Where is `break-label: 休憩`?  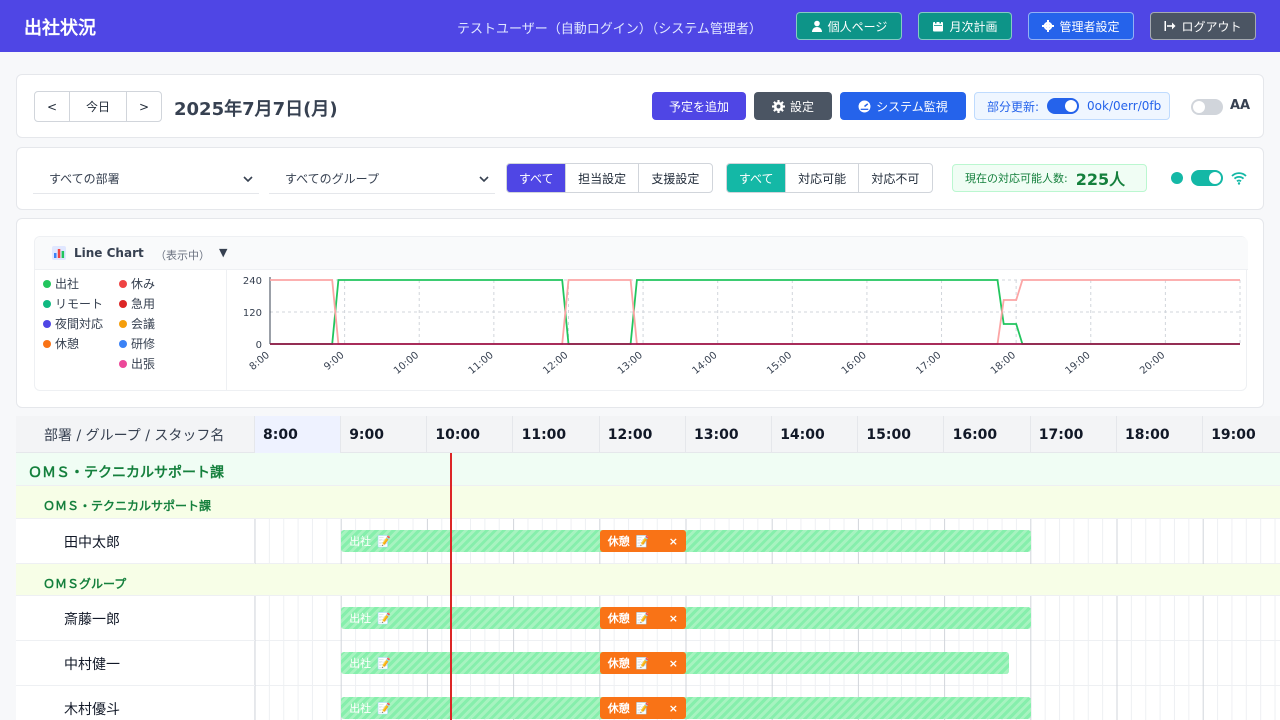
break-label: 休憩 is located at coordinates (618, 663).